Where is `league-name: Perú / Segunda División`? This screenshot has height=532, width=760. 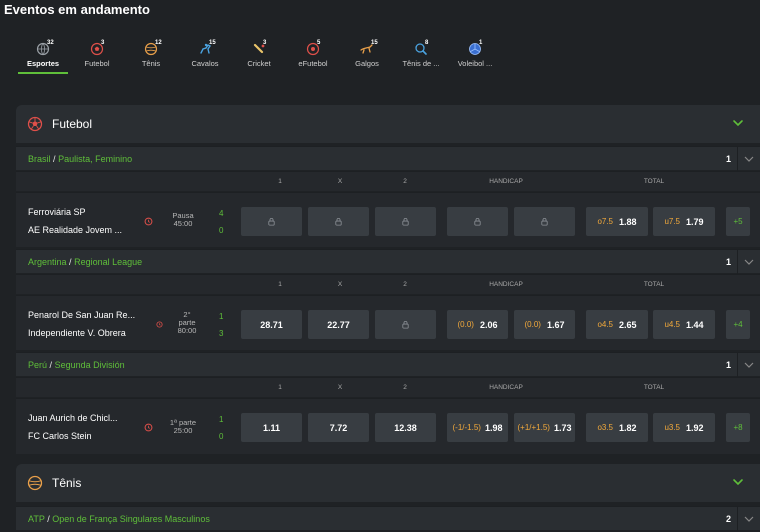
league-name: Perú / Segunda División is located at coordinates (76, 365).